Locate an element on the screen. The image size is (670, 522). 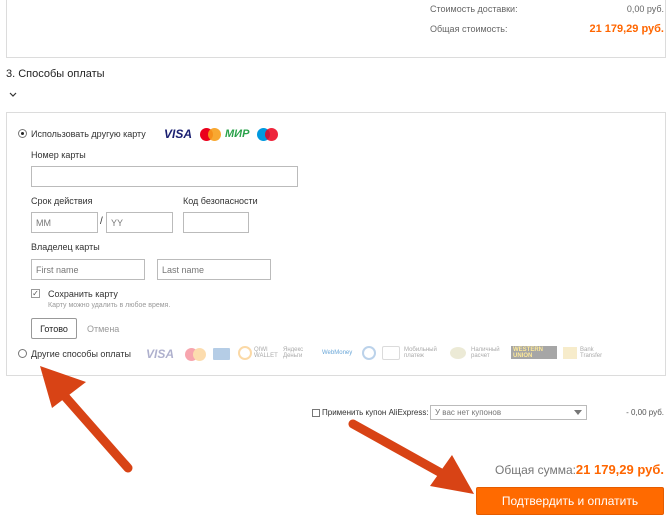
bank-transfer-label: Bank Transfer is located at coordinates (591, 353).